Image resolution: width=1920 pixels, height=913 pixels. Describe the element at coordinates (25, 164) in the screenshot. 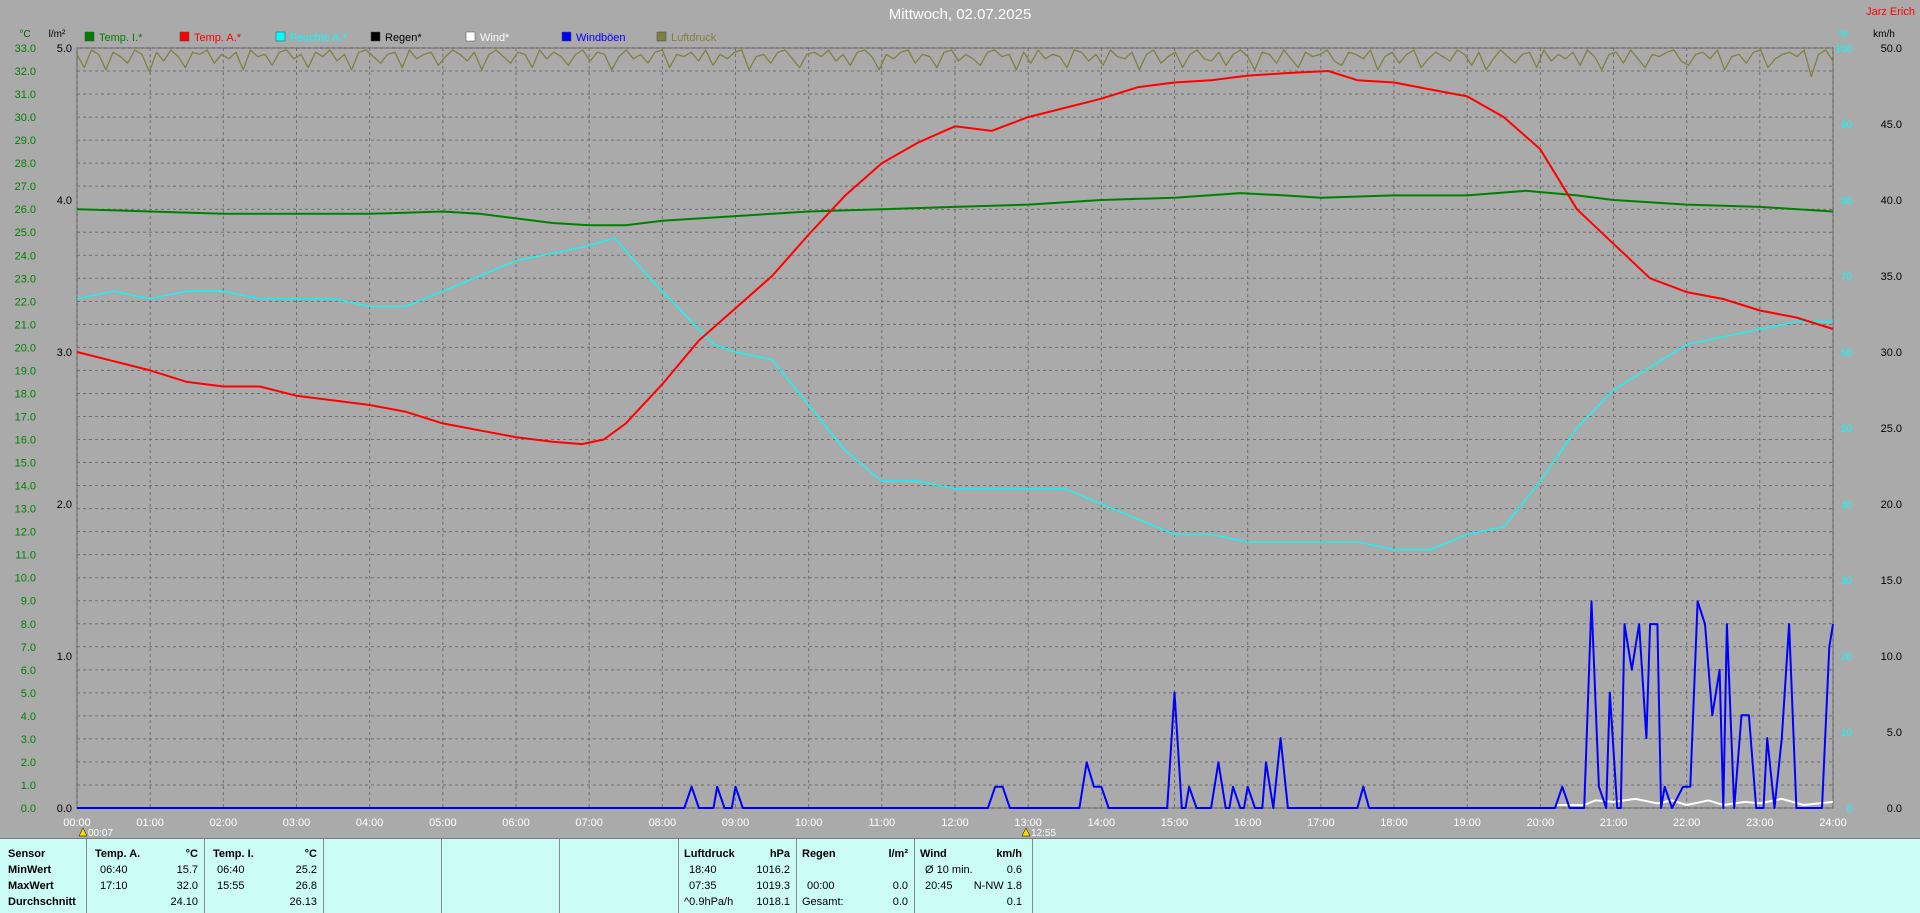

I see `temp-tick-label: 28.0` at that location.